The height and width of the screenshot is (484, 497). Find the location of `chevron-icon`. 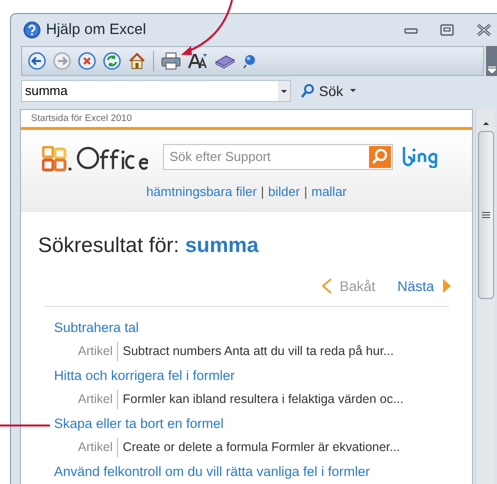

chevron-icon is located at coordinates (492, 69).